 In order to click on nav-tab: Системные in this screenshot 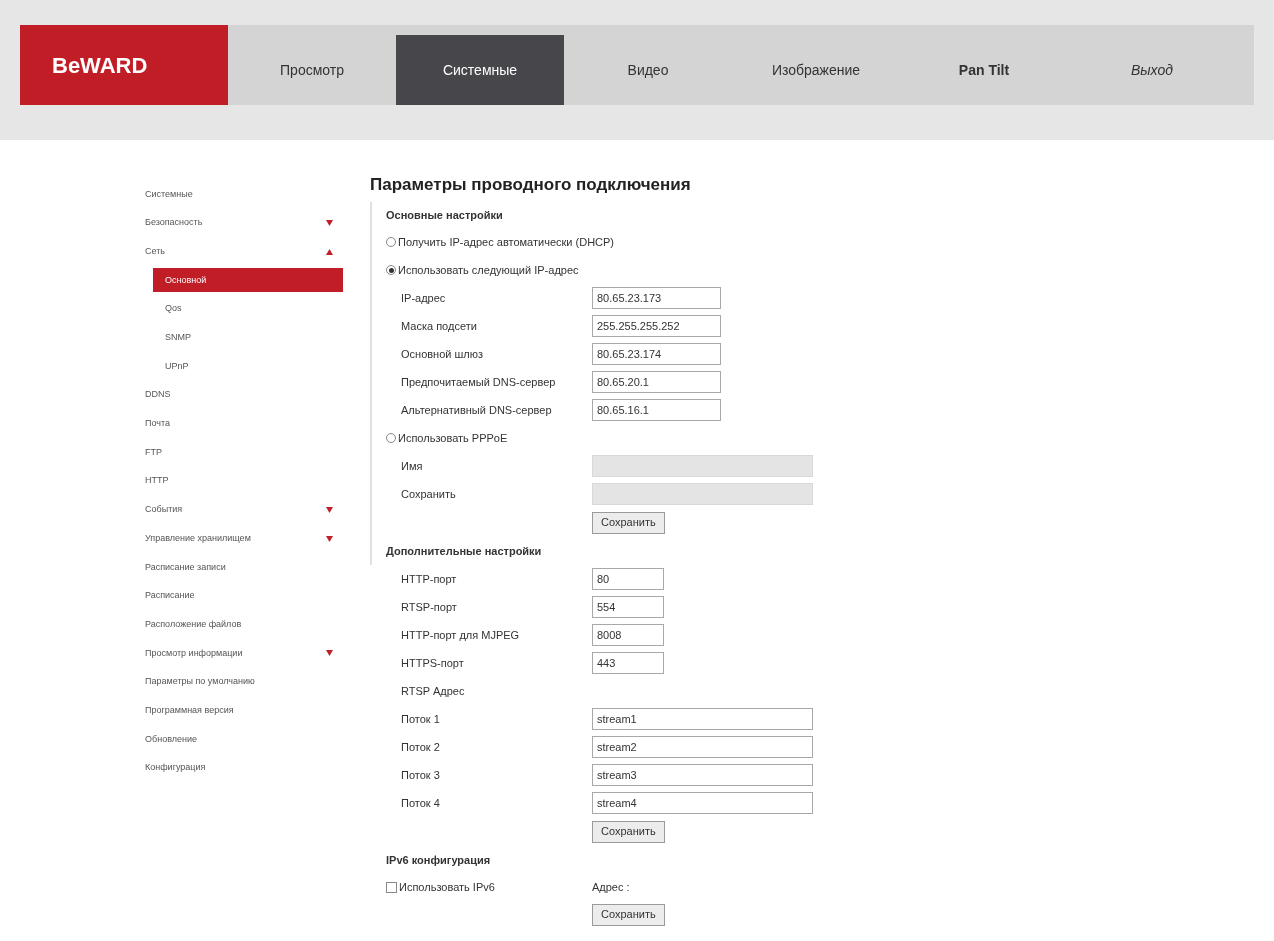, I will do `click(480, 70)`.